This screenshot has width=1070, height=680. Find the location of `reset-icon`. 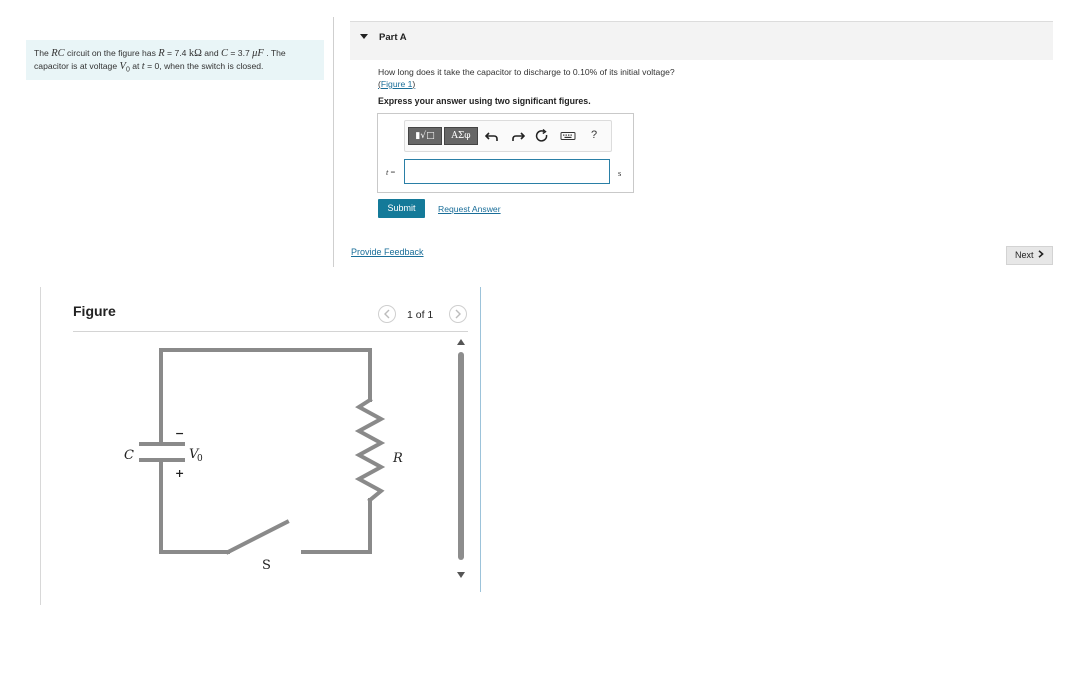

reset-icon is located at coordinates (542, 136).